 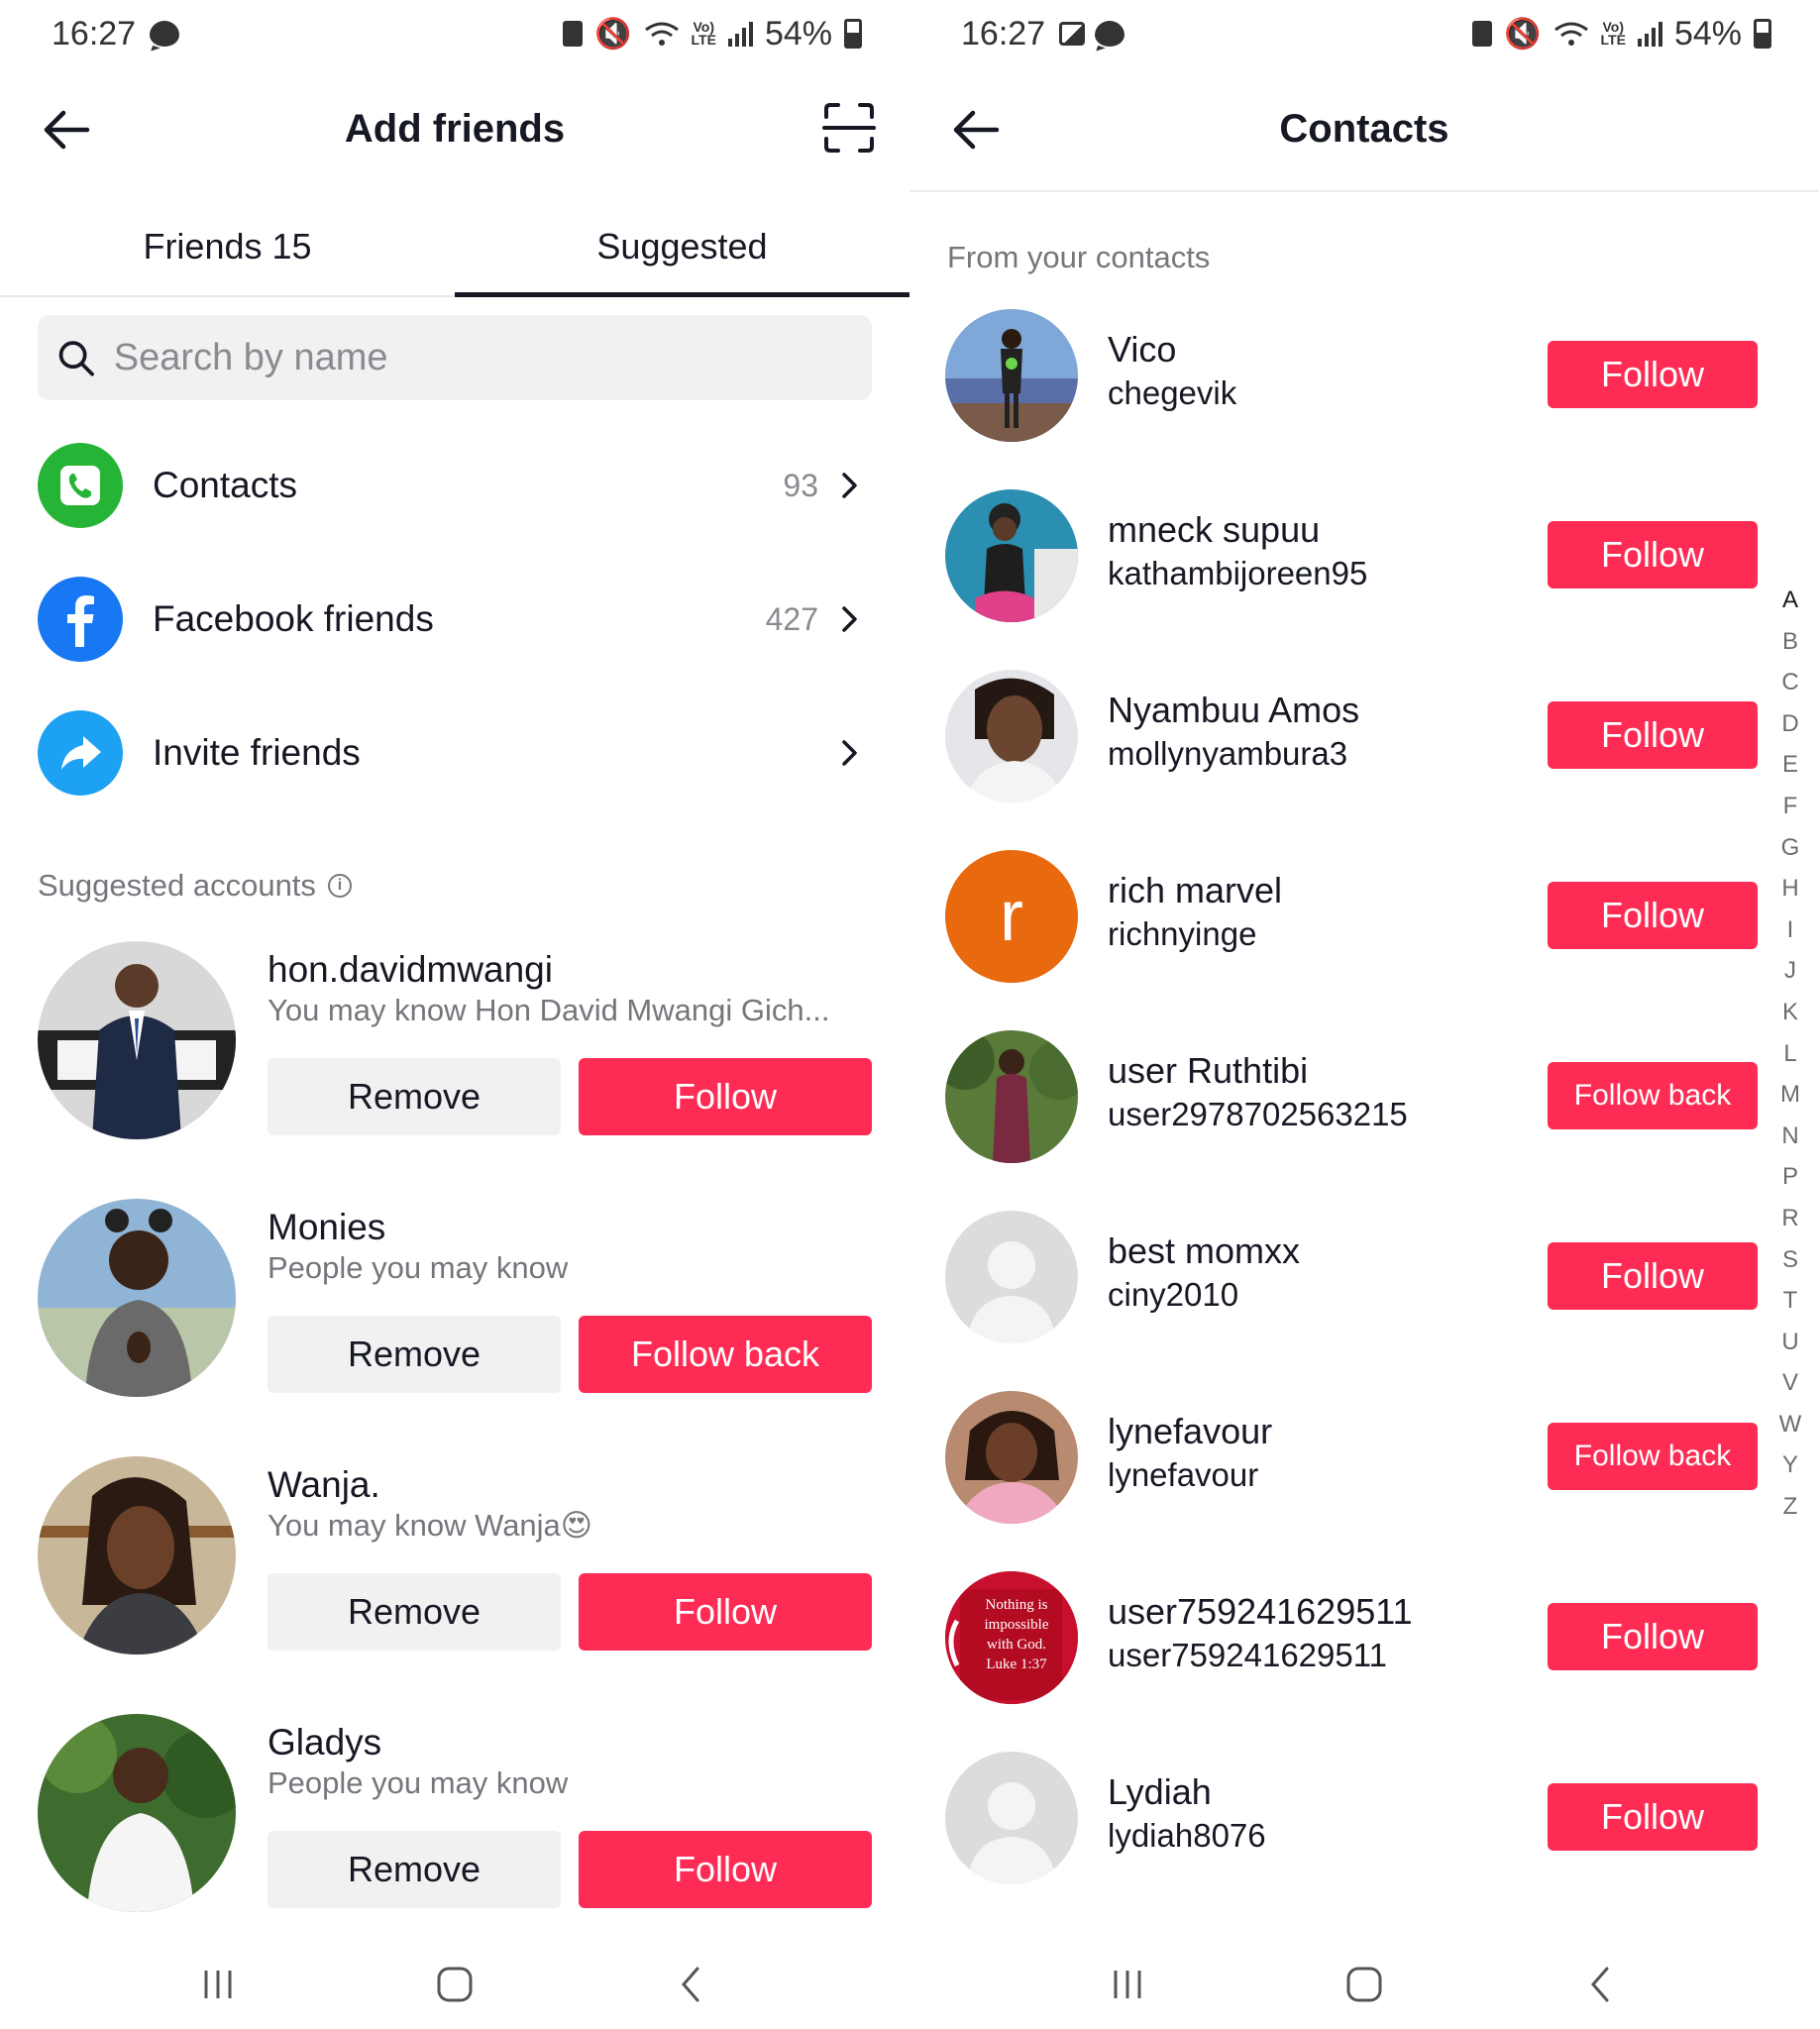 What do you see at coordinates (1790, 930) in the screenshot?
I see `alphabet-letter-i: I` at bounding box center [1790, 930].